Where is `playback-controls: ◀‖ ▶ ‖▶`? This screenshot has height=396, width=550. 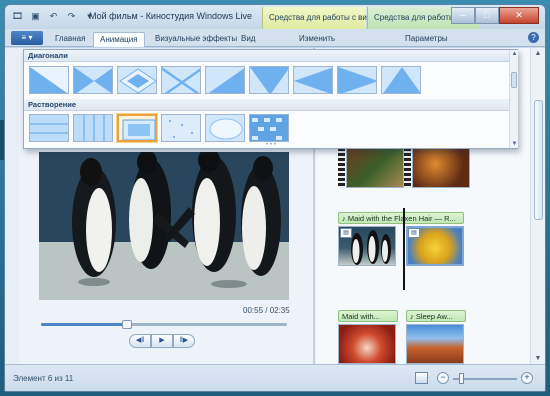 playback-controls: ◀‖ ▶ ‖▶ is located at coordinates (162, 341).